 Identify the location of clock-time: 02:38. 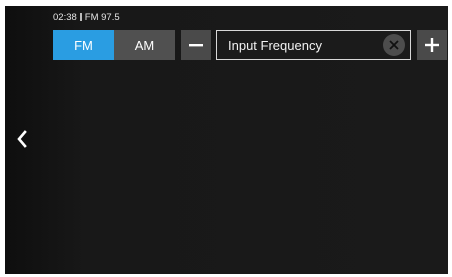
(65, 17).